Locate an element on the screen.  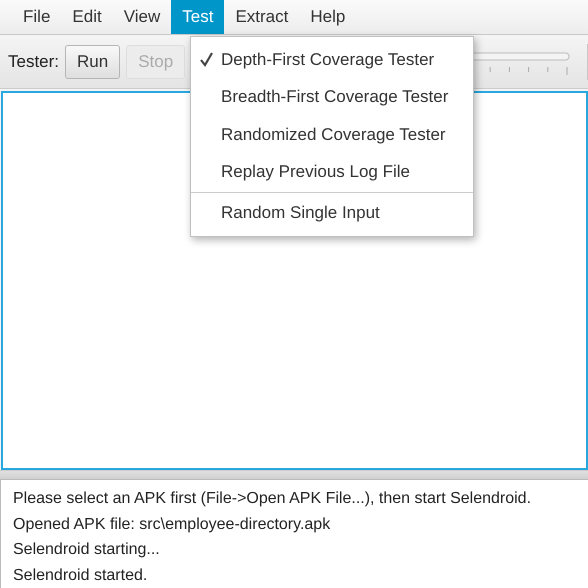
menu-option: Breadth-First Coverage Tester is located at coordinates (332, 97).